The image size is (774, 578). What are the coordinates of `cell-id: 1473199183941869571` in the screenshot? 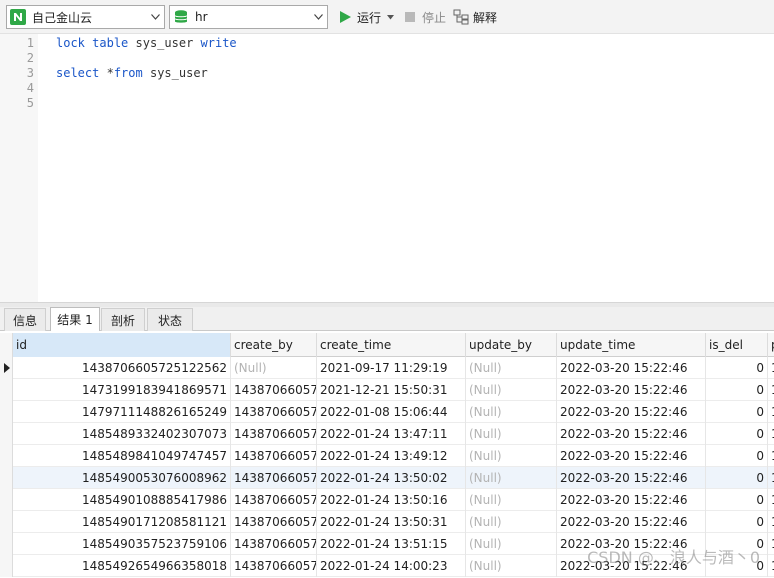 It's located at (122, 390).